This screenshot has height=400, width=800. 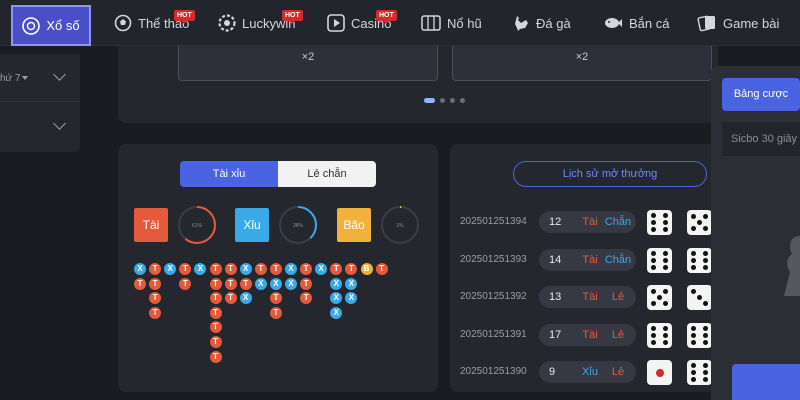 I want to click on round-total: 14, so click(x=555, y=259).